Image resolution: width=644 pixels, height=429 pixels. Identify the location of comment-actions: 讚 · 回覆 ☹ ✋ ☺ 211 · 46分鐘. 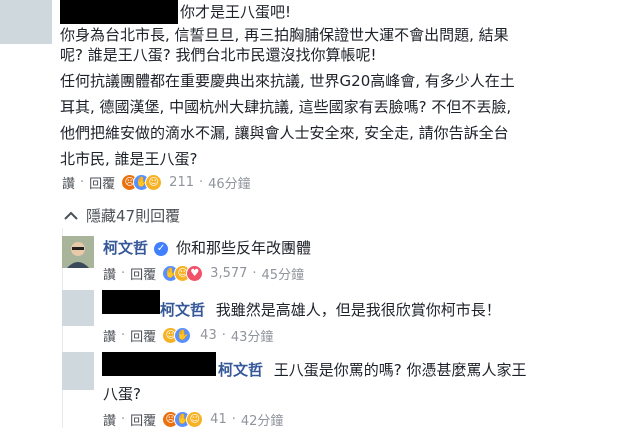
(156, 182).